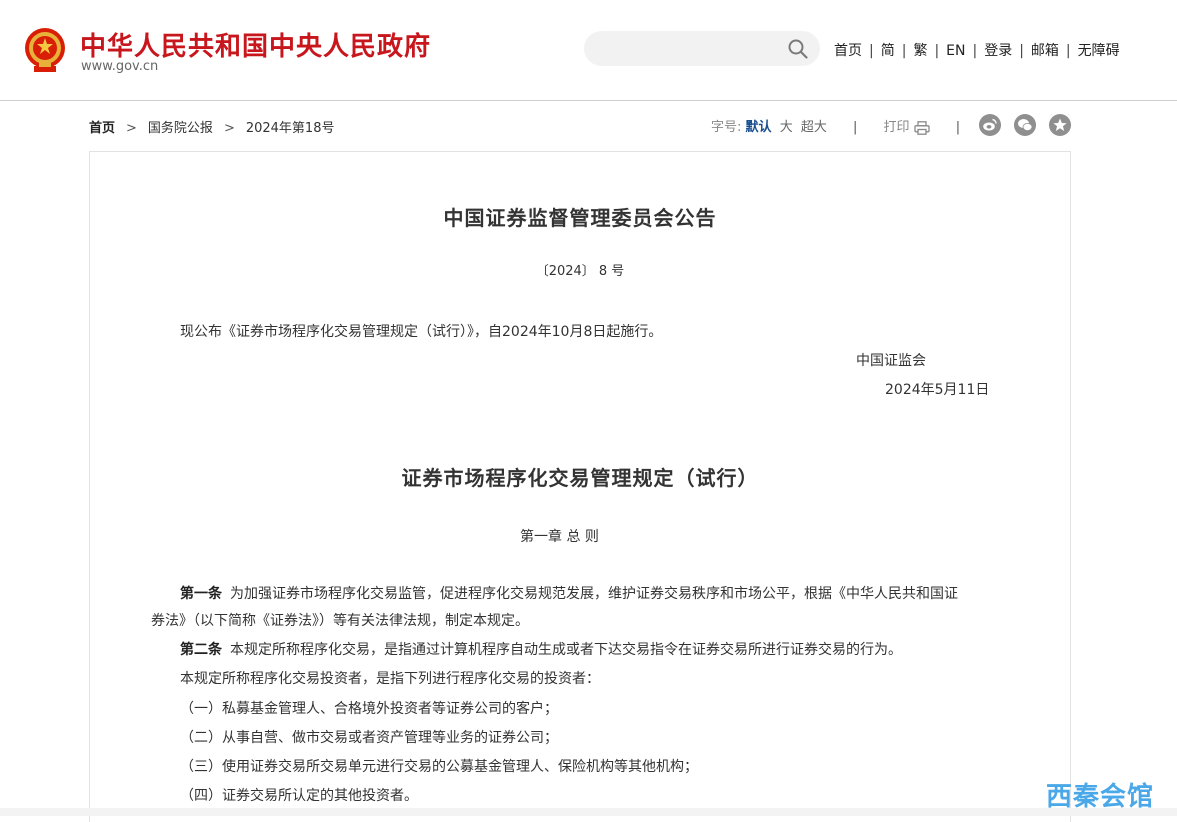 The height and width of the screenshot is (822, 1177). Describe the element at coordinates (201, 650) in the screenshot. I see `article-2-label: 第二条` at that location.